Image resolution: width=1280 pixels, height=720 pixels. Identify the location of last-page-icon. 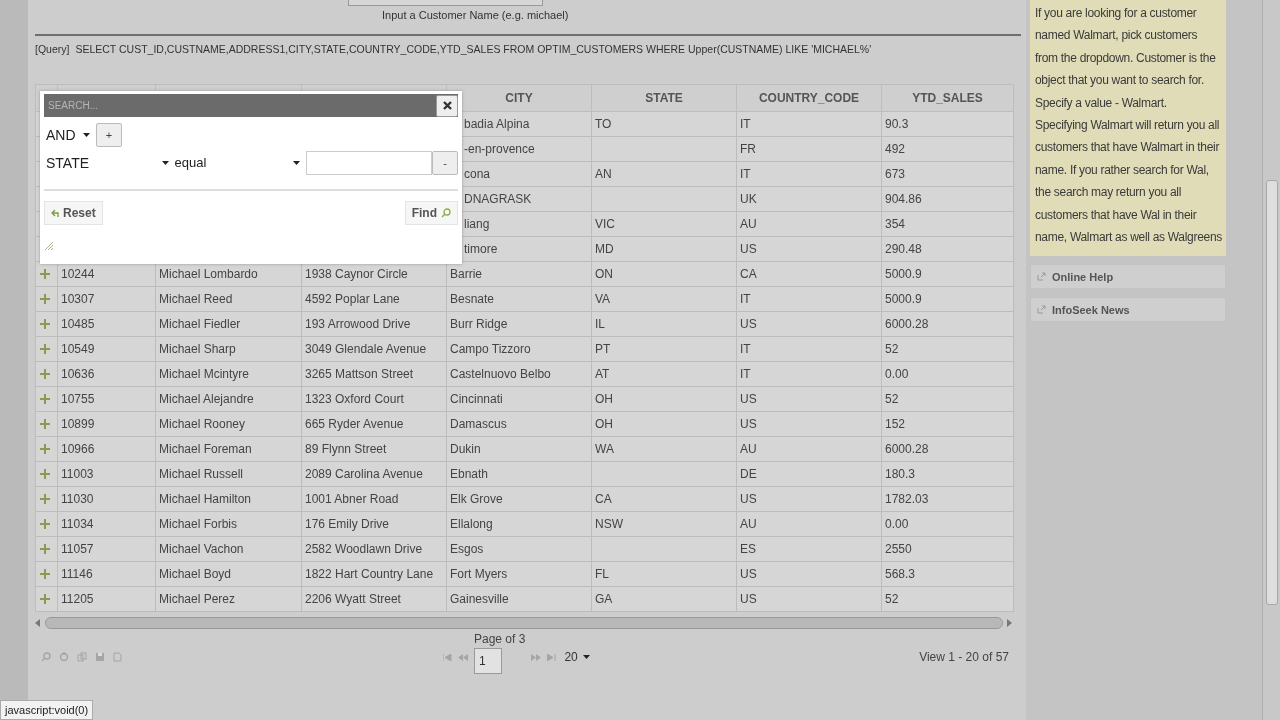
(552, 657).